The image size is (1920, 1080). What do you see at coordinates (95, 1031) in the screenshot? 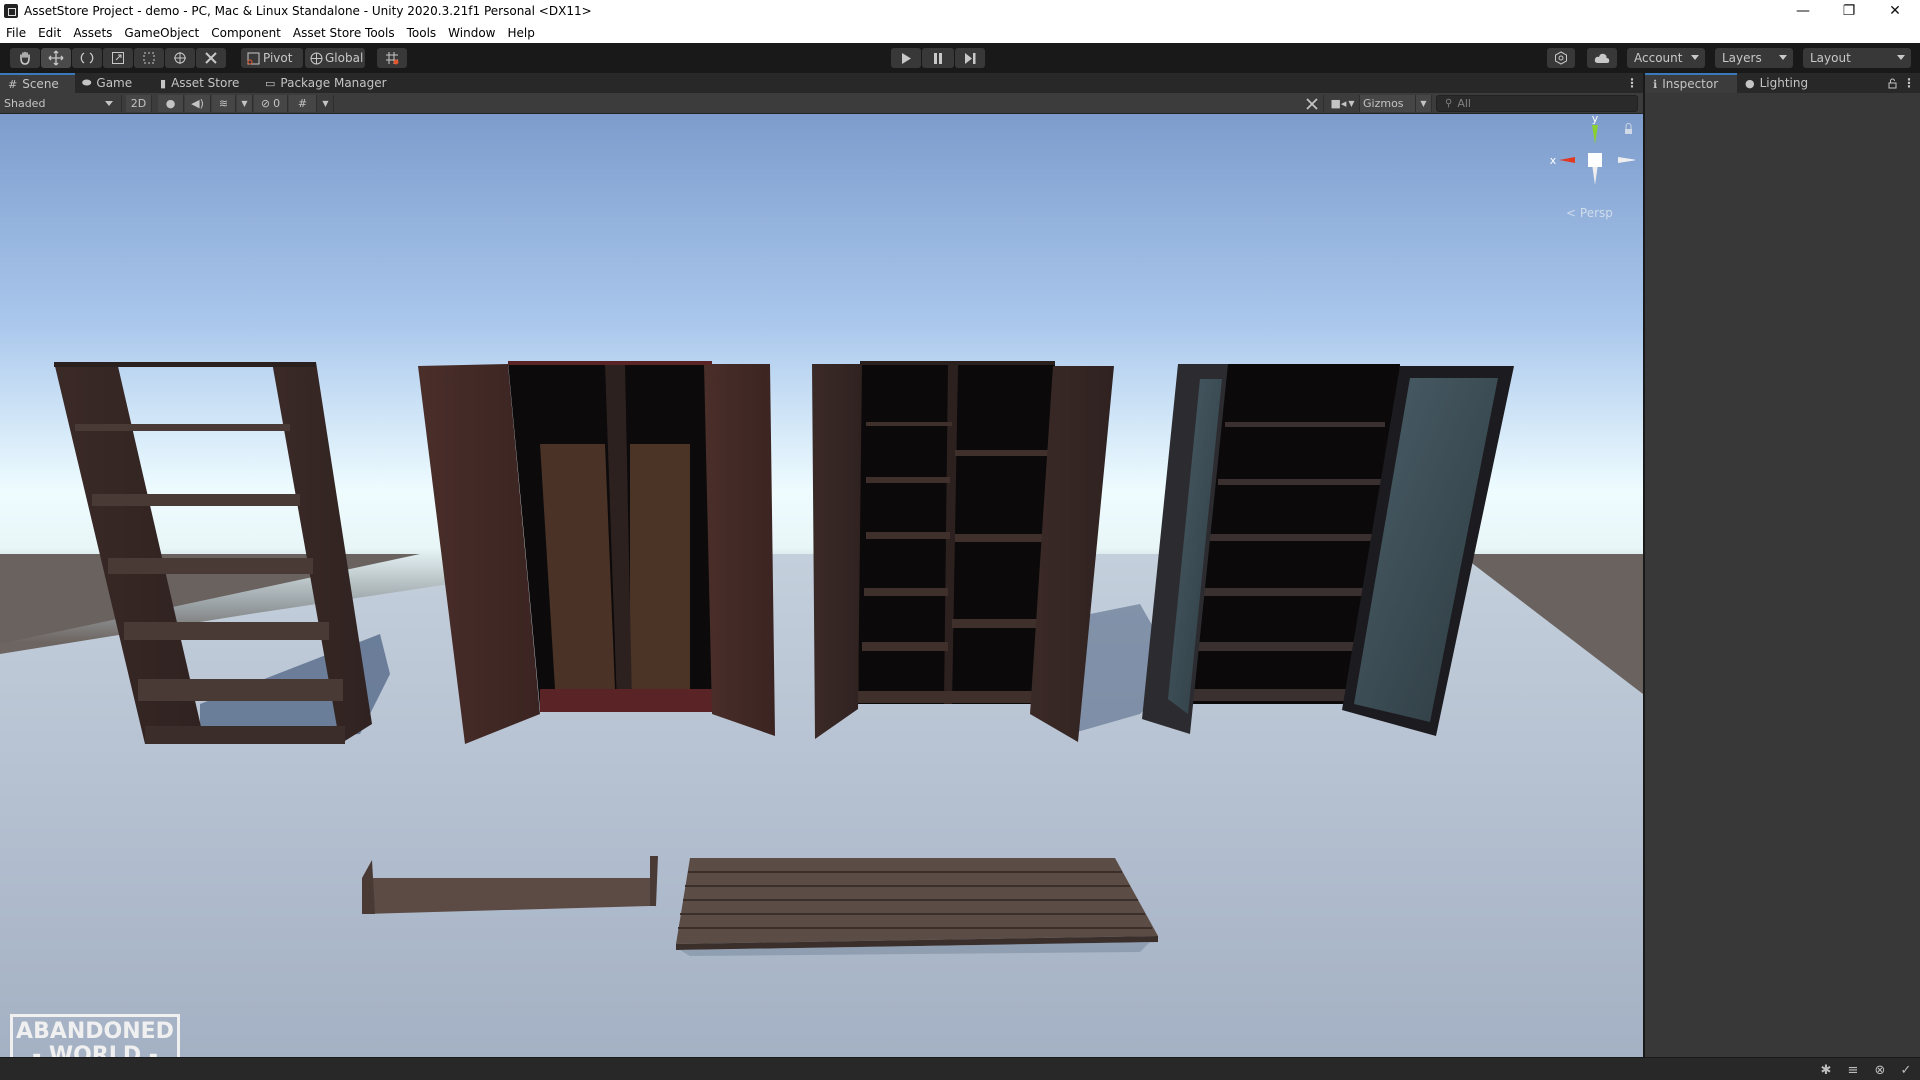
I see `logo-line-1: ABANDONED` at bounding box center [95, 1031].